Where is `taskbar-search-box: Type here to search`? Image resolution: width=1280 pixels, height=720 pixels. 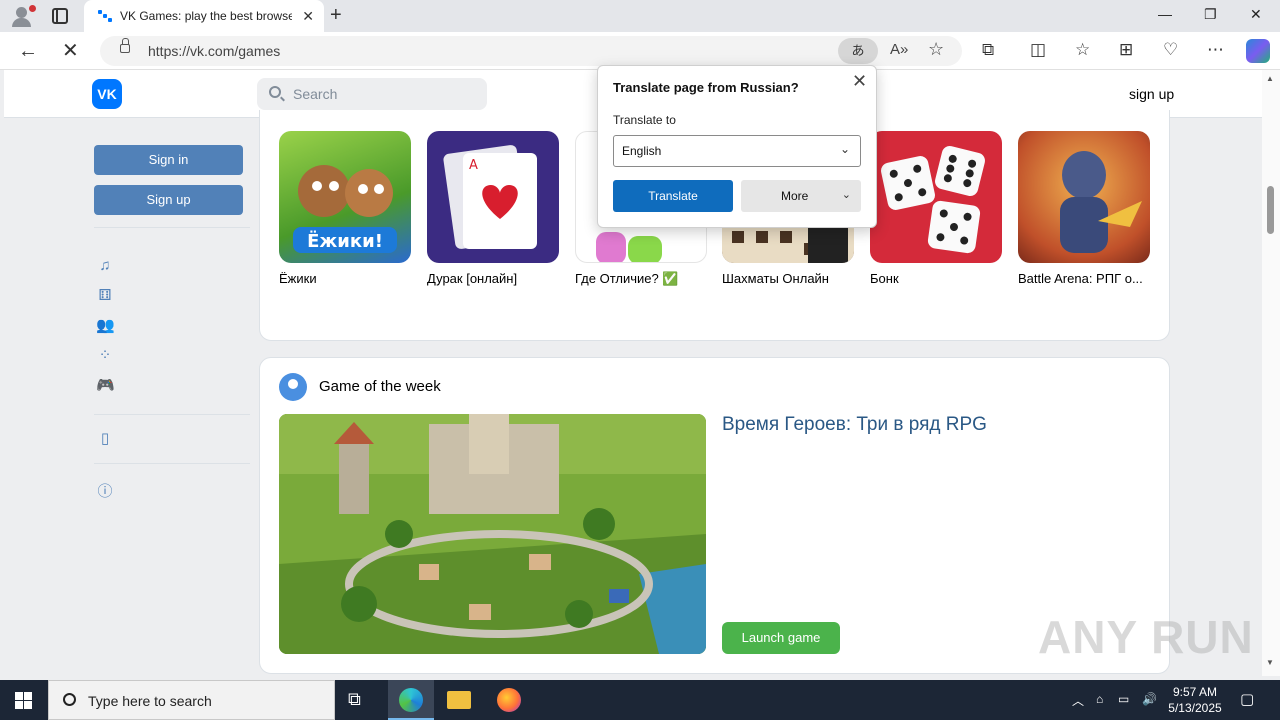 taskbar-search-box: Type here to search is located at coordinates (191, 700).